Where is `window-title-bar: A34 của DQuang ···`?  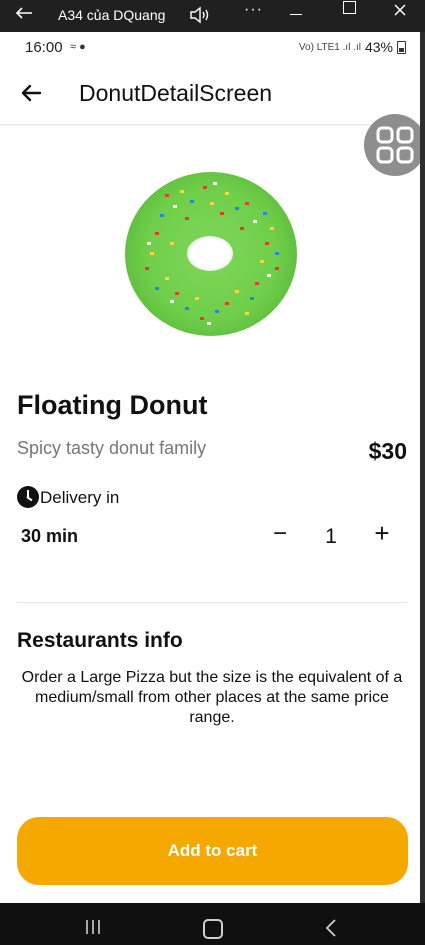
window-title-bar: A34 của DQuang ··· is located at coordinates (212, 16).